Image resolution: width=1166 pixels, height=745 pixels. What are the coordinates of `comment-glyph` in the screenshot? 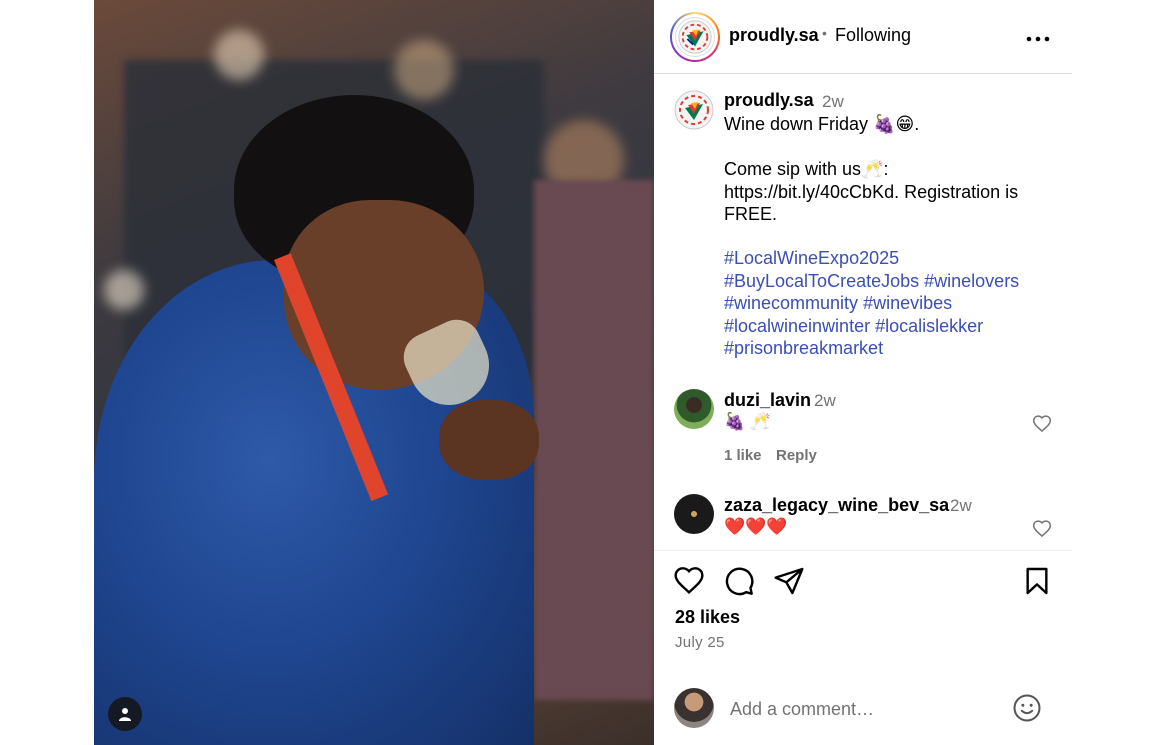 It's located at (739, 581).